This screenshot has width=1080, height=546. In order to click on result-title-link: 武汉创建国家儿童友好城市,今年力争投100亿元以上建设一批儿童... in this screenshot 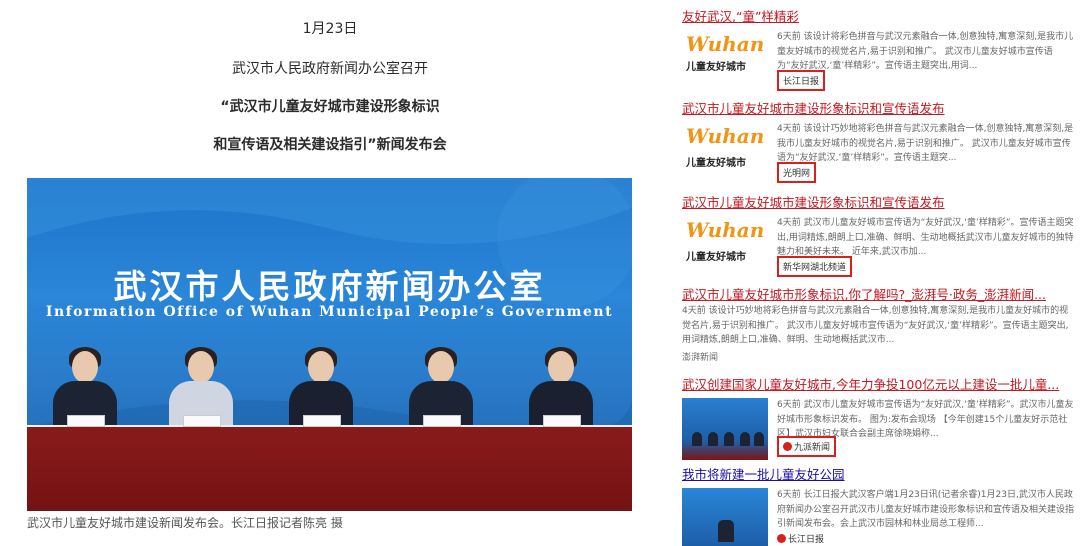, I will do `click(878, 383)`.